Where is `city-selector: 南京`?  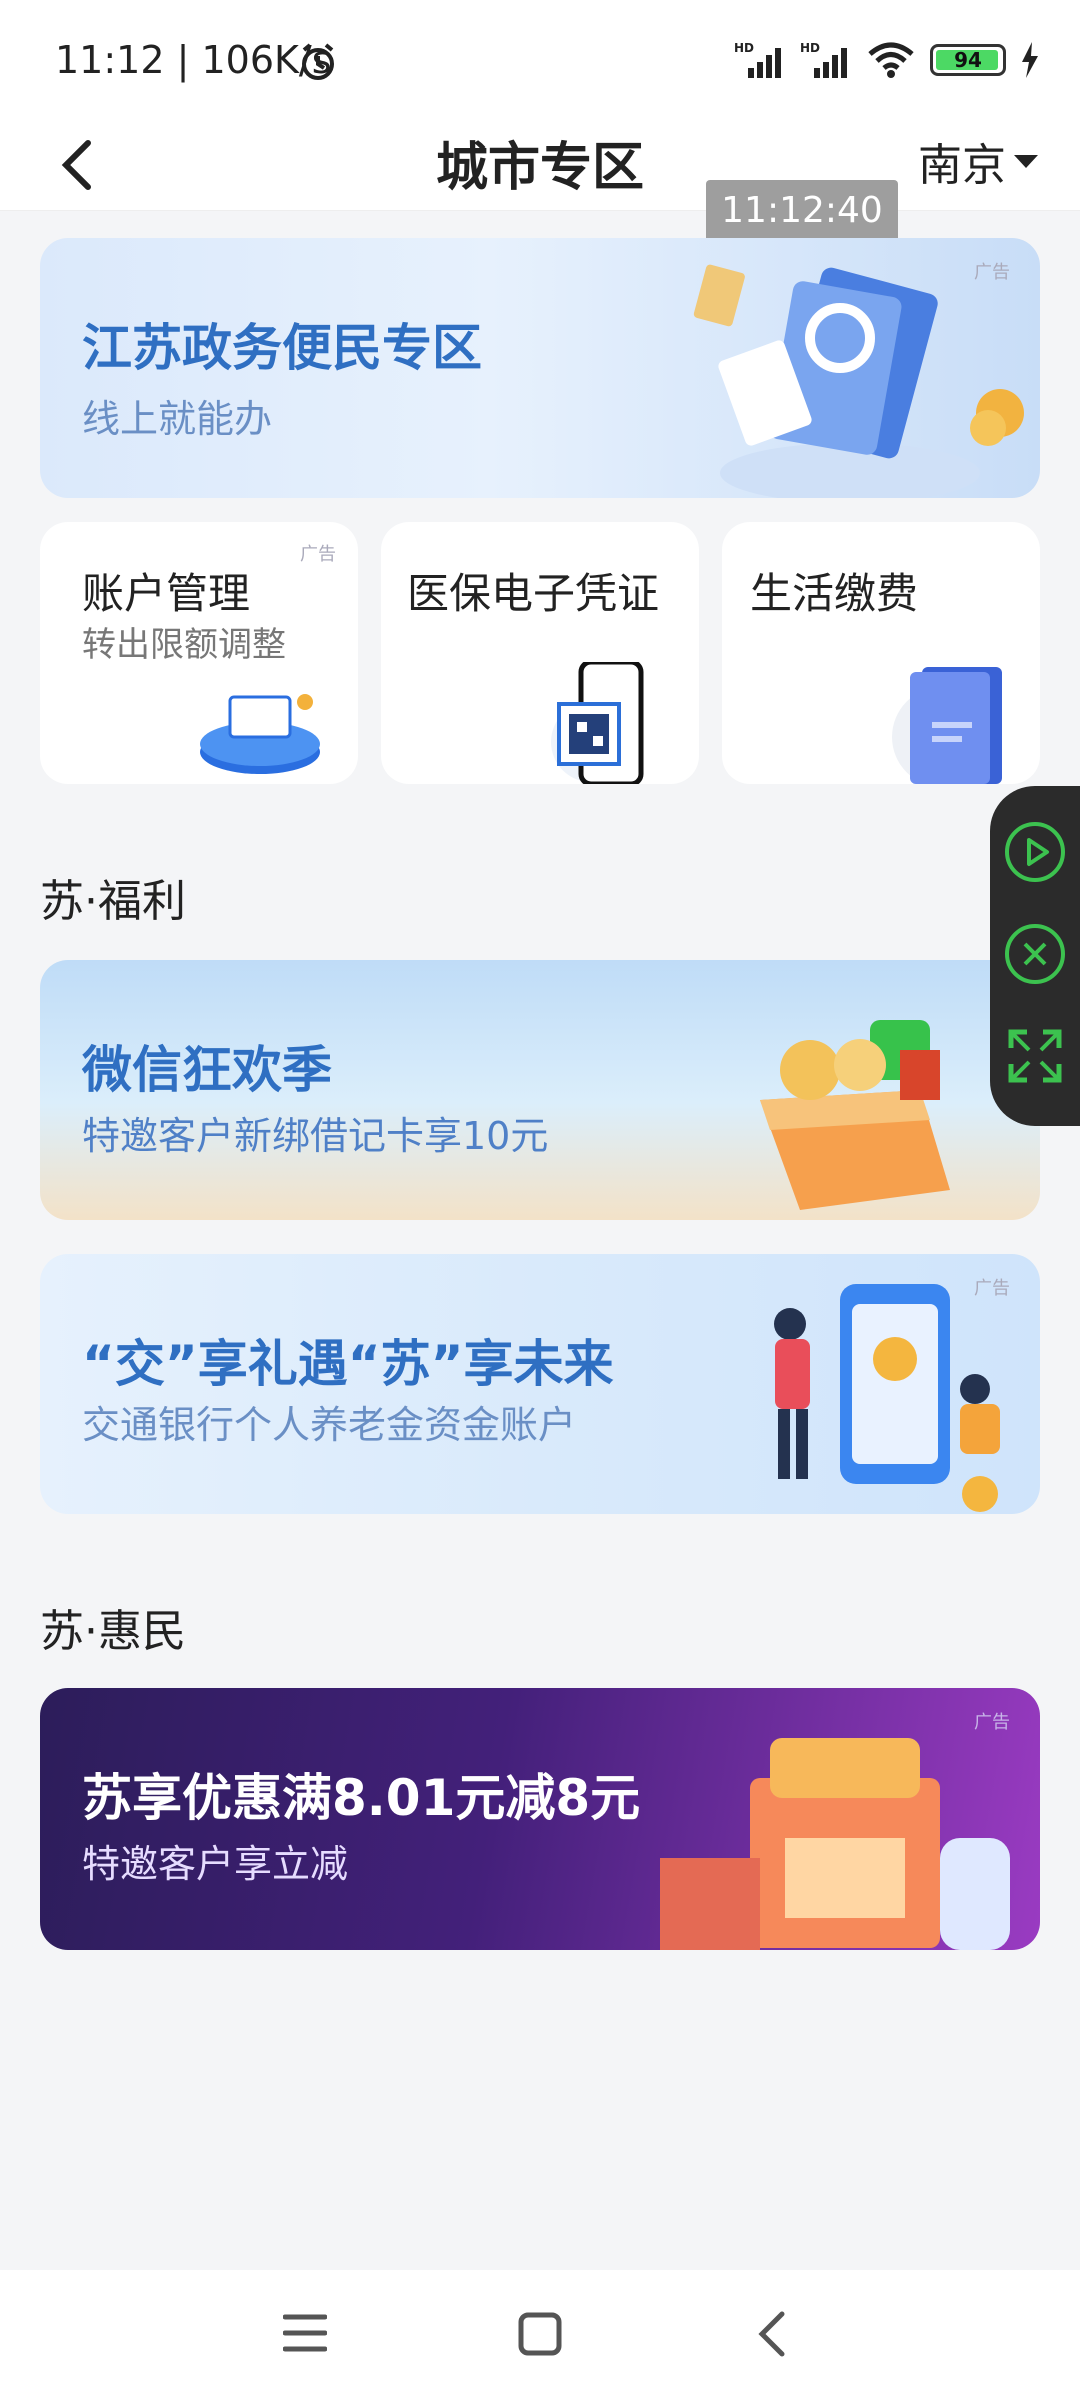
city-selector: 南京 is located at coordinates (978, 161).